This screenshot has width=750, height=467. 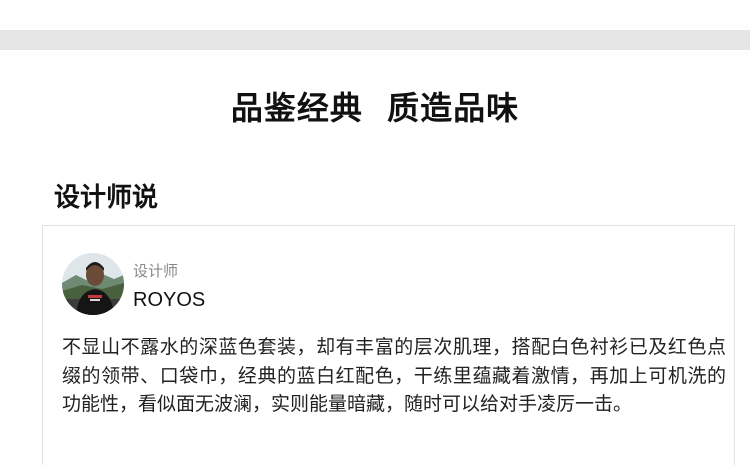 I want to click on avatar, so click(x=93, y=284).